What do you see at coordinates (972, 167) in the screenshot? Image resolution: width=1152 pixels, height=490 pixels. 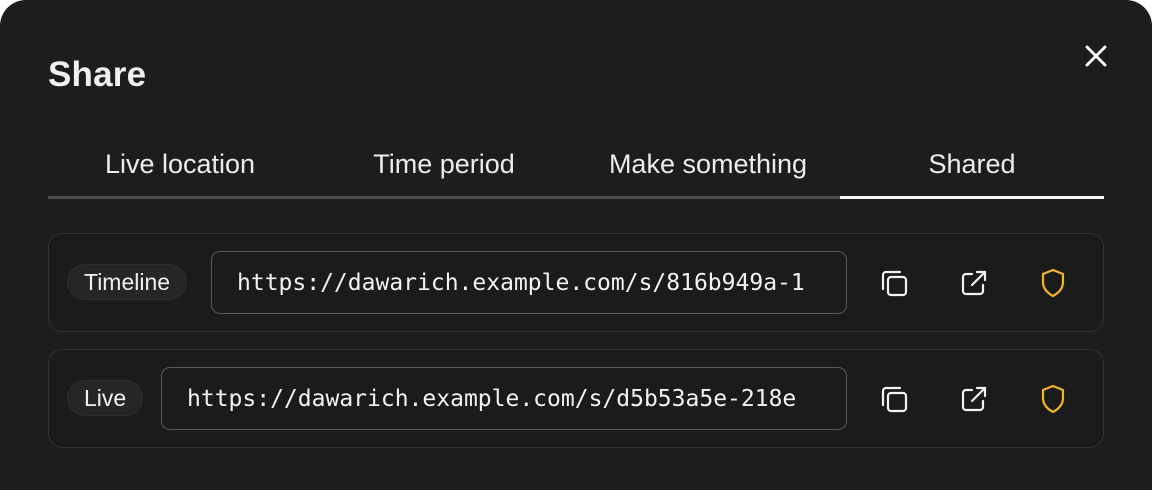 I see `tab-shared: Shared` at bounding box center [972, 167].